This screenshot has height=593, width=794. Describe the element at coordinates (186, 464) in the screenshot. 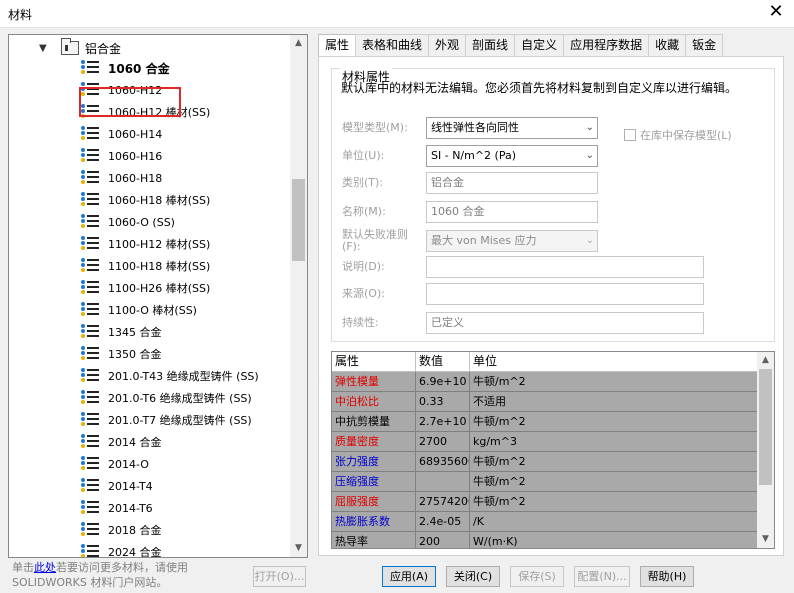

I see `tree-item-material: 2014-O` at that location.